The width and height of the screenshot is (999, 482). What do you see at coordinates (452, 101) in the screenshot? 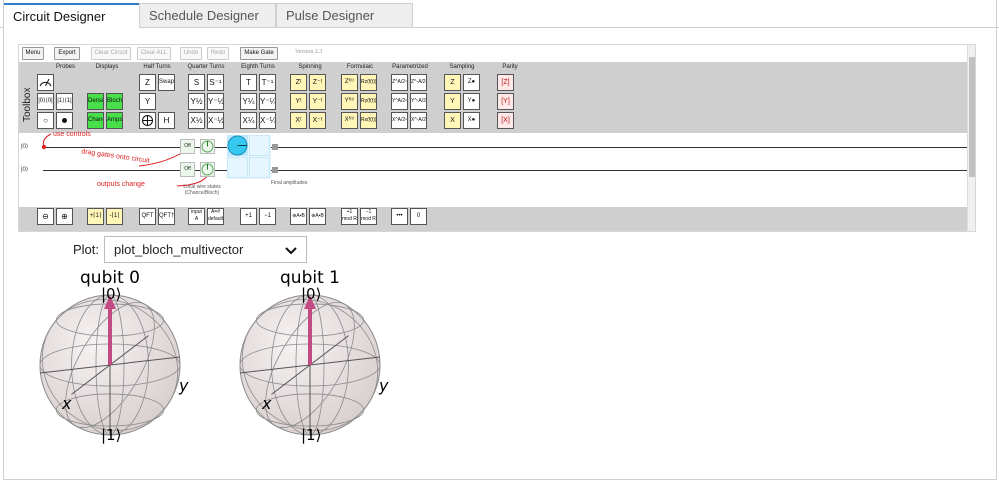
I see `sample-y-gate: Y` at bounding box center [452, 101].